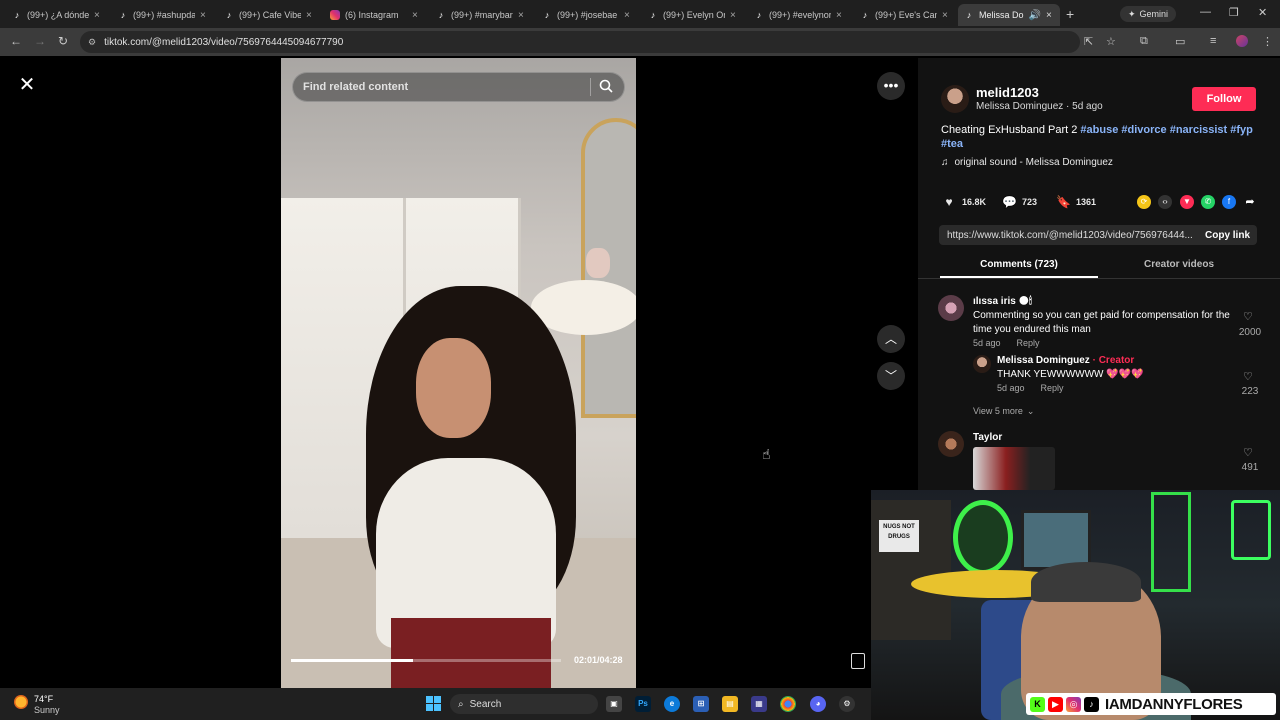  Describe the element at coordinates (1262, 12) in the screenshot. I see `close-window-icon: ✕` at that location.